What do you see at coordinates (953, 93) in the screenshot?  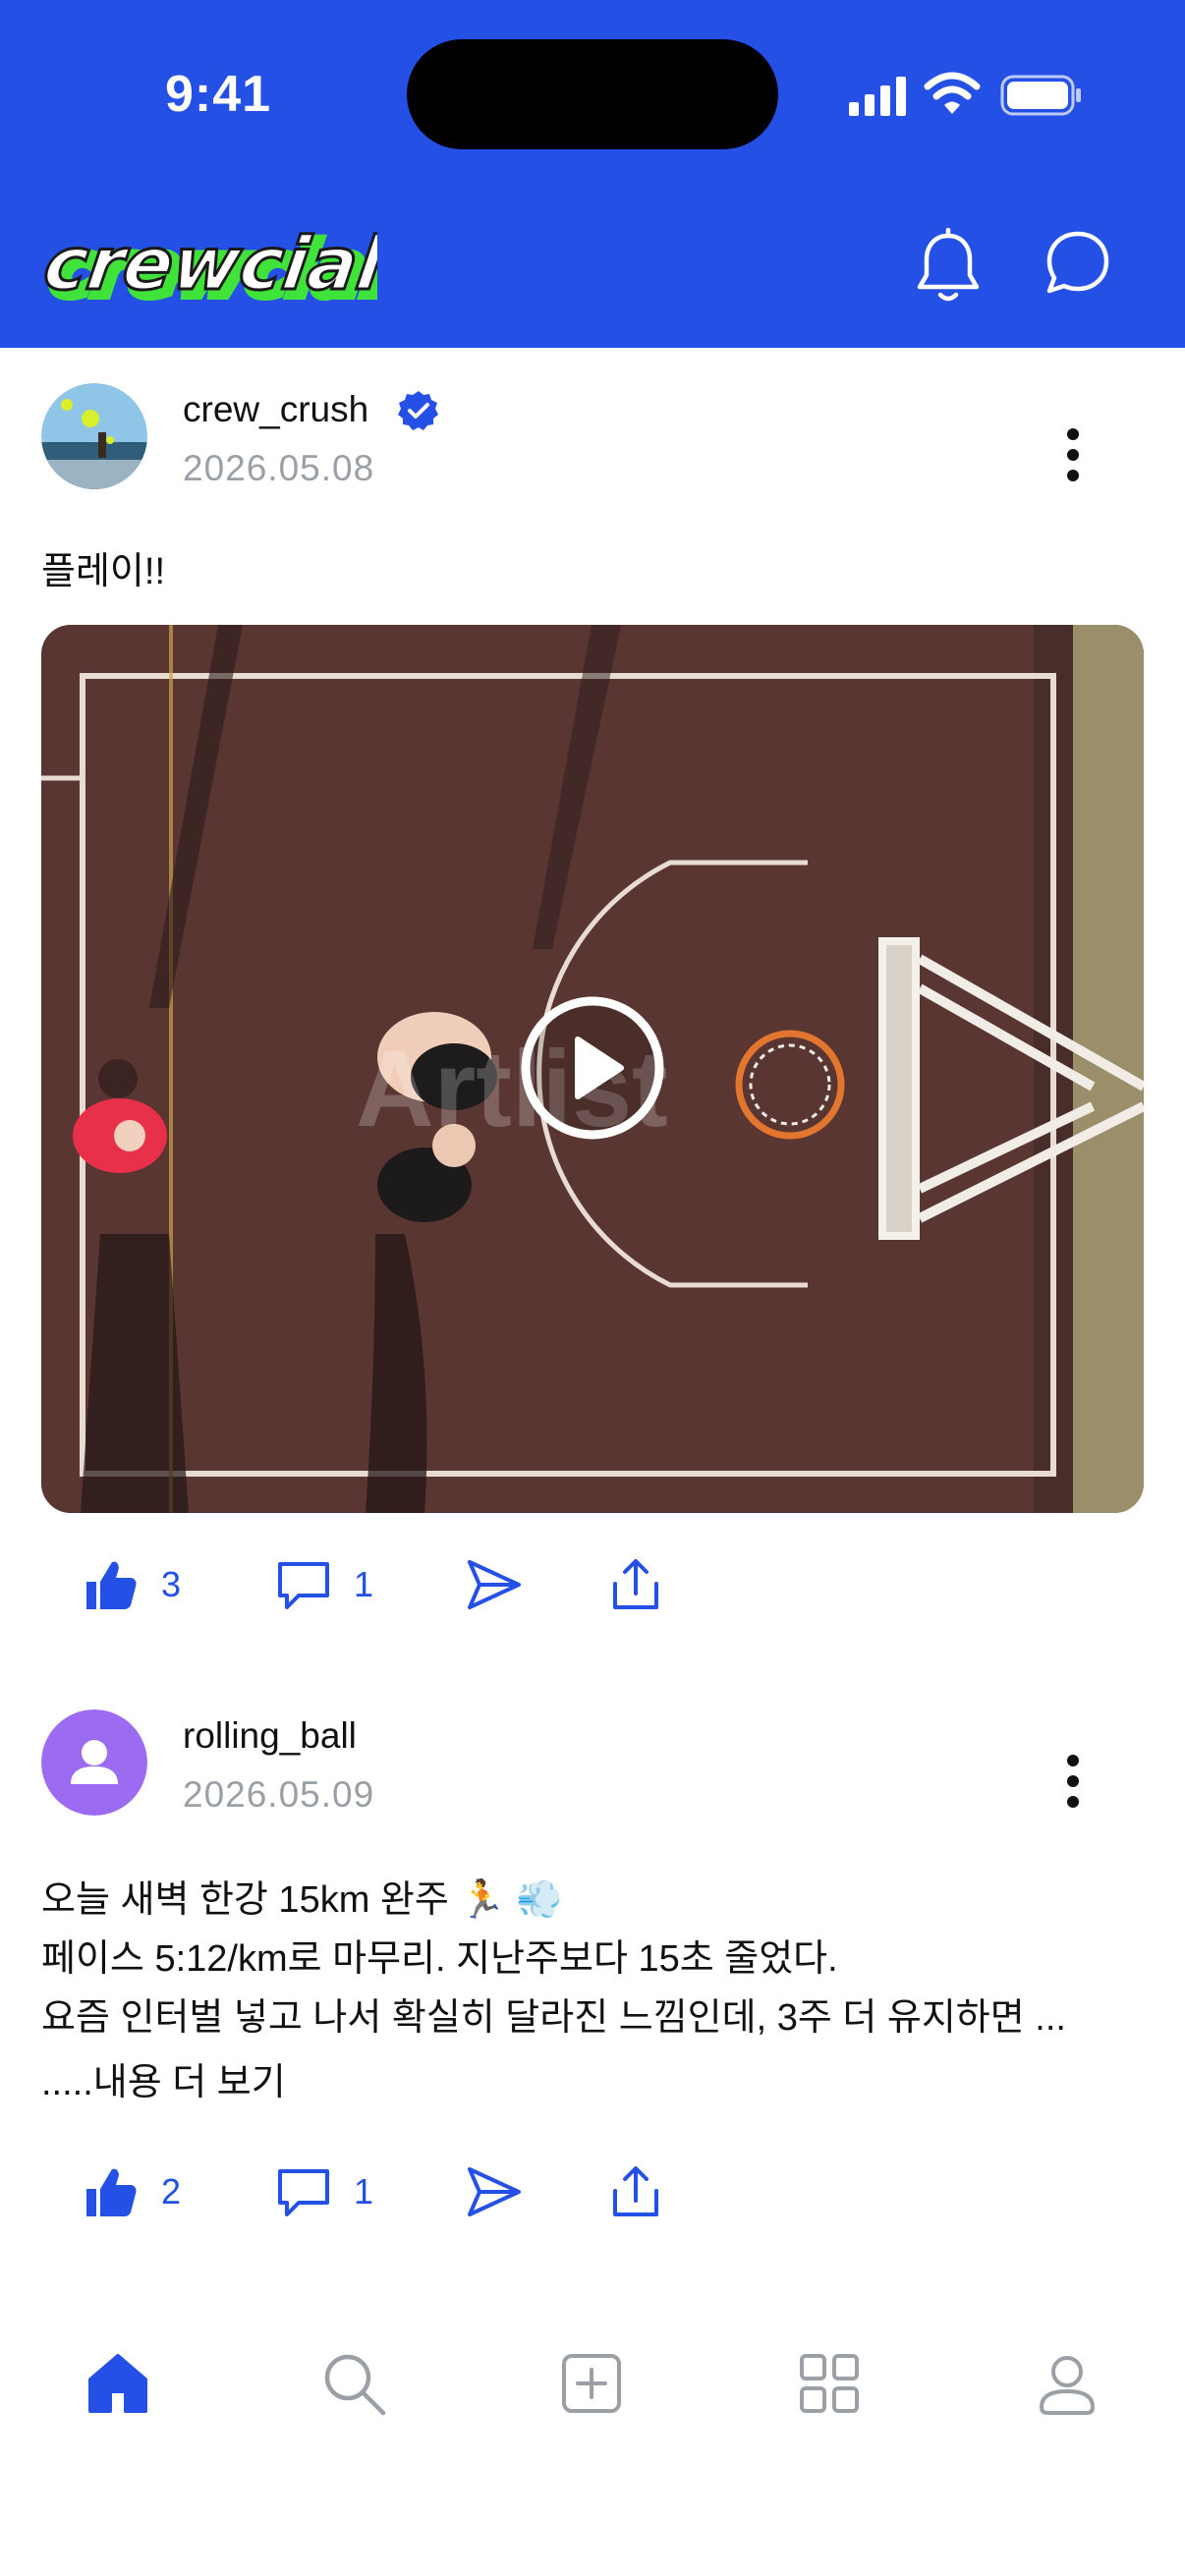 I see `wifi-icon` at bounding box center [953, 93].